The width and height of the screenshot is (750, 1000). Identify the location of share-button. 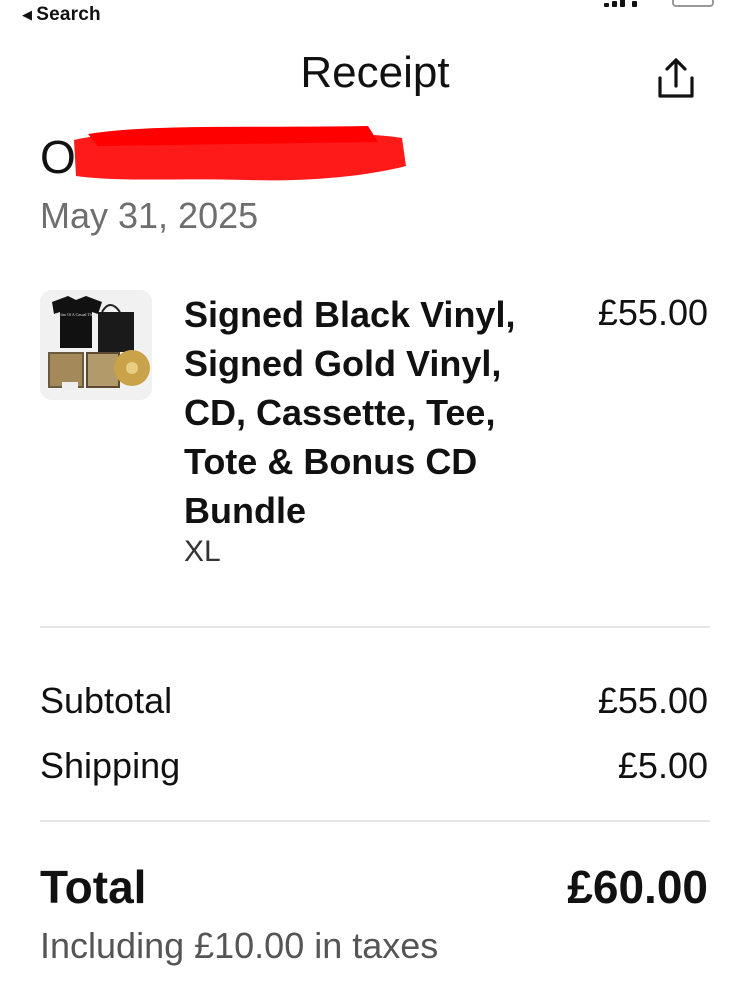
(676, 80).